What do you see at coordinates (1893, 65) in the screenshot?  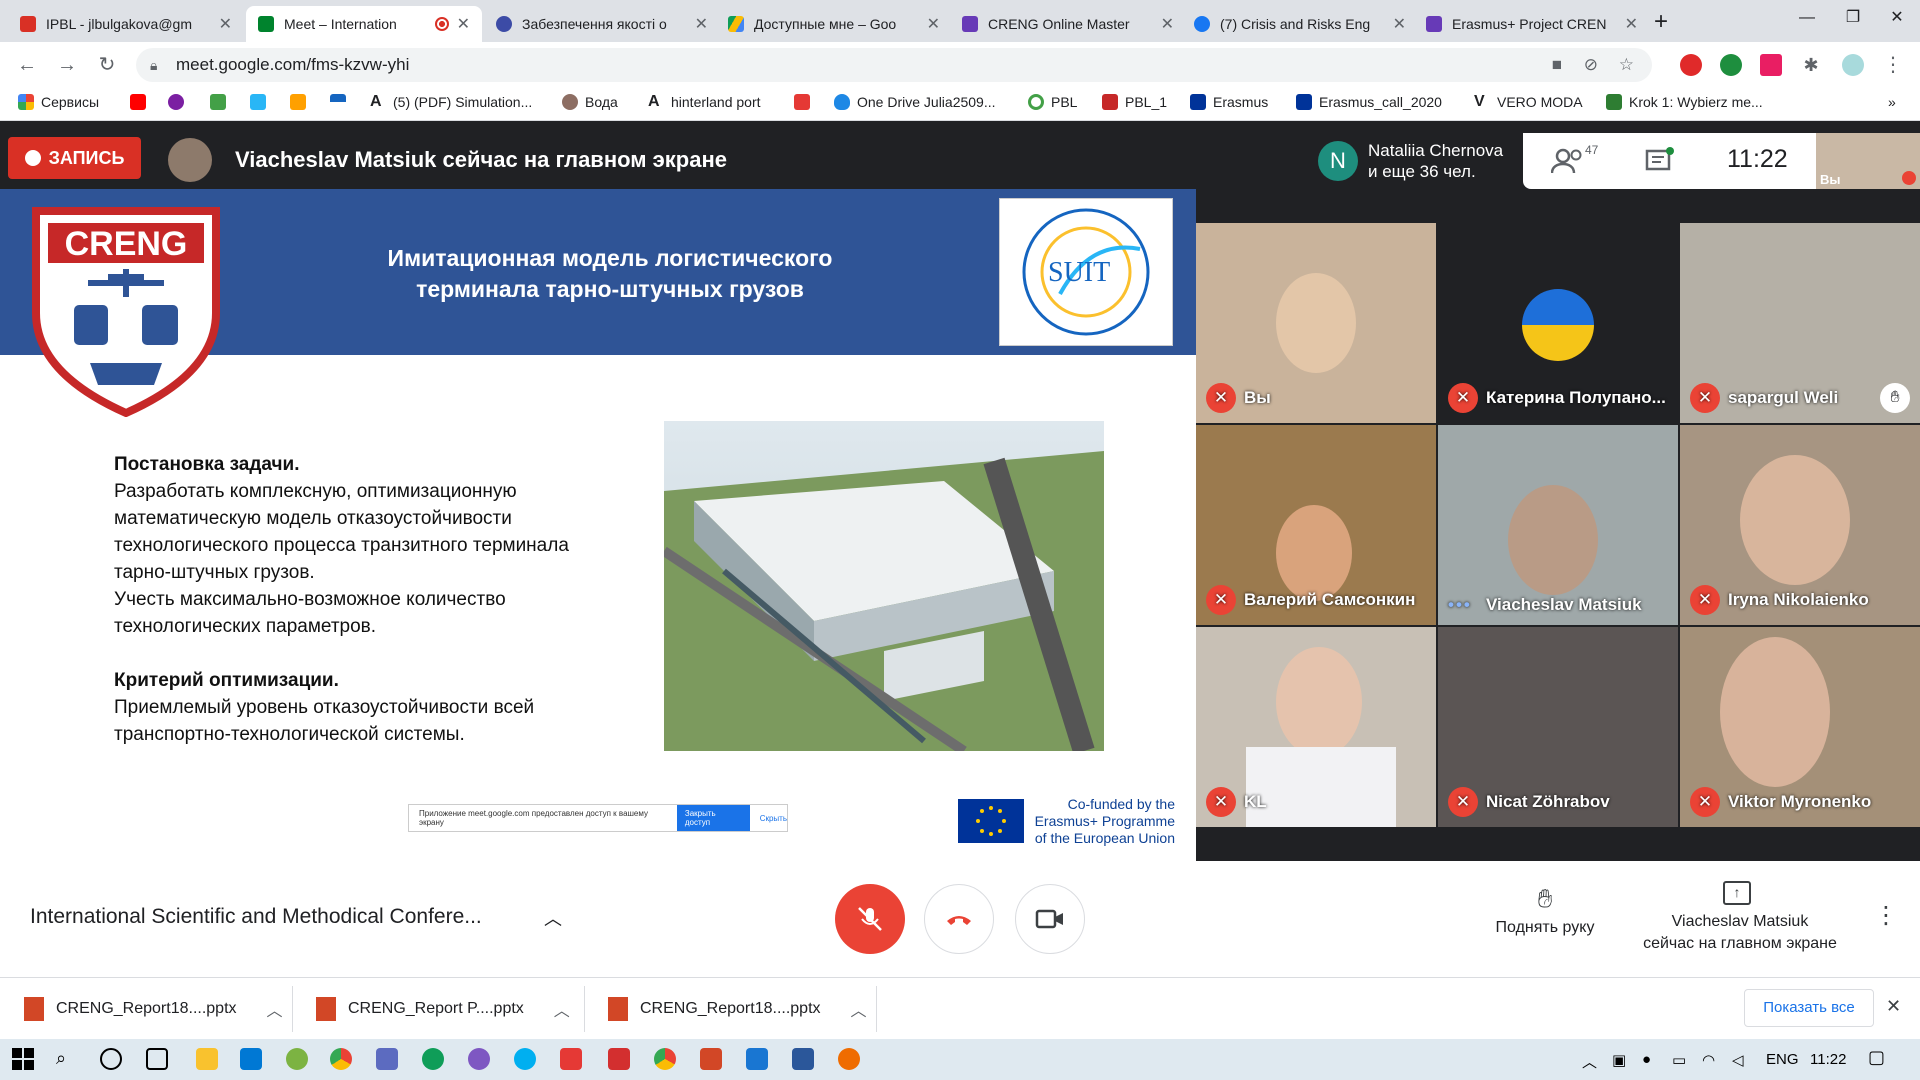 I see `browser-menu-icon: ⋮` at bounding box center [1893, 65].